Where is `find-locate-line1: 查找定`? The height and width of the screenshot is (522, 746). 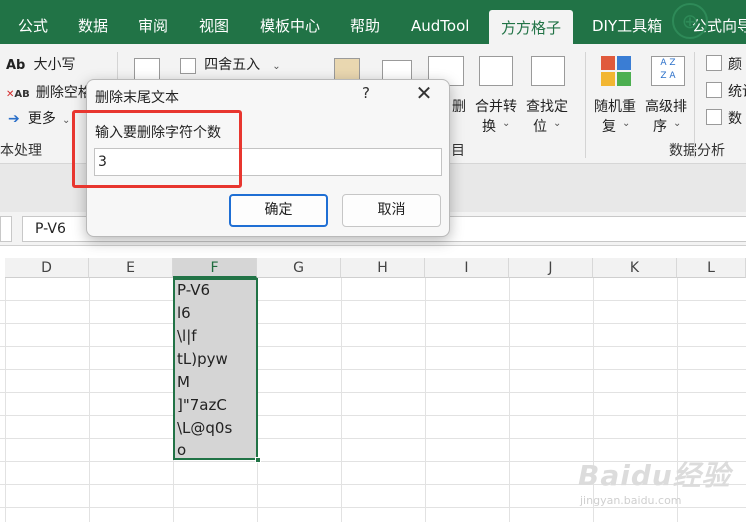 find-locate-line1: 查找定 is located at coordinates (547, 106).